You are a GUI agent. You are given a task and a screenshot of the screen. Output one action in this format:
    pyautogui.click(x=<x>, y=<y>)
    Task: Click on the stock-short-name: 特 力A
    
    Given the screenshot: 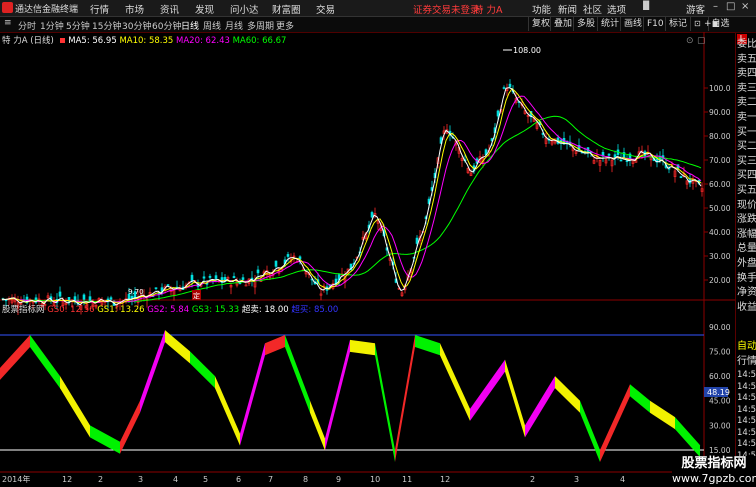 What is the action you would take?
    pyautogui.click(x=488, y=10)
    